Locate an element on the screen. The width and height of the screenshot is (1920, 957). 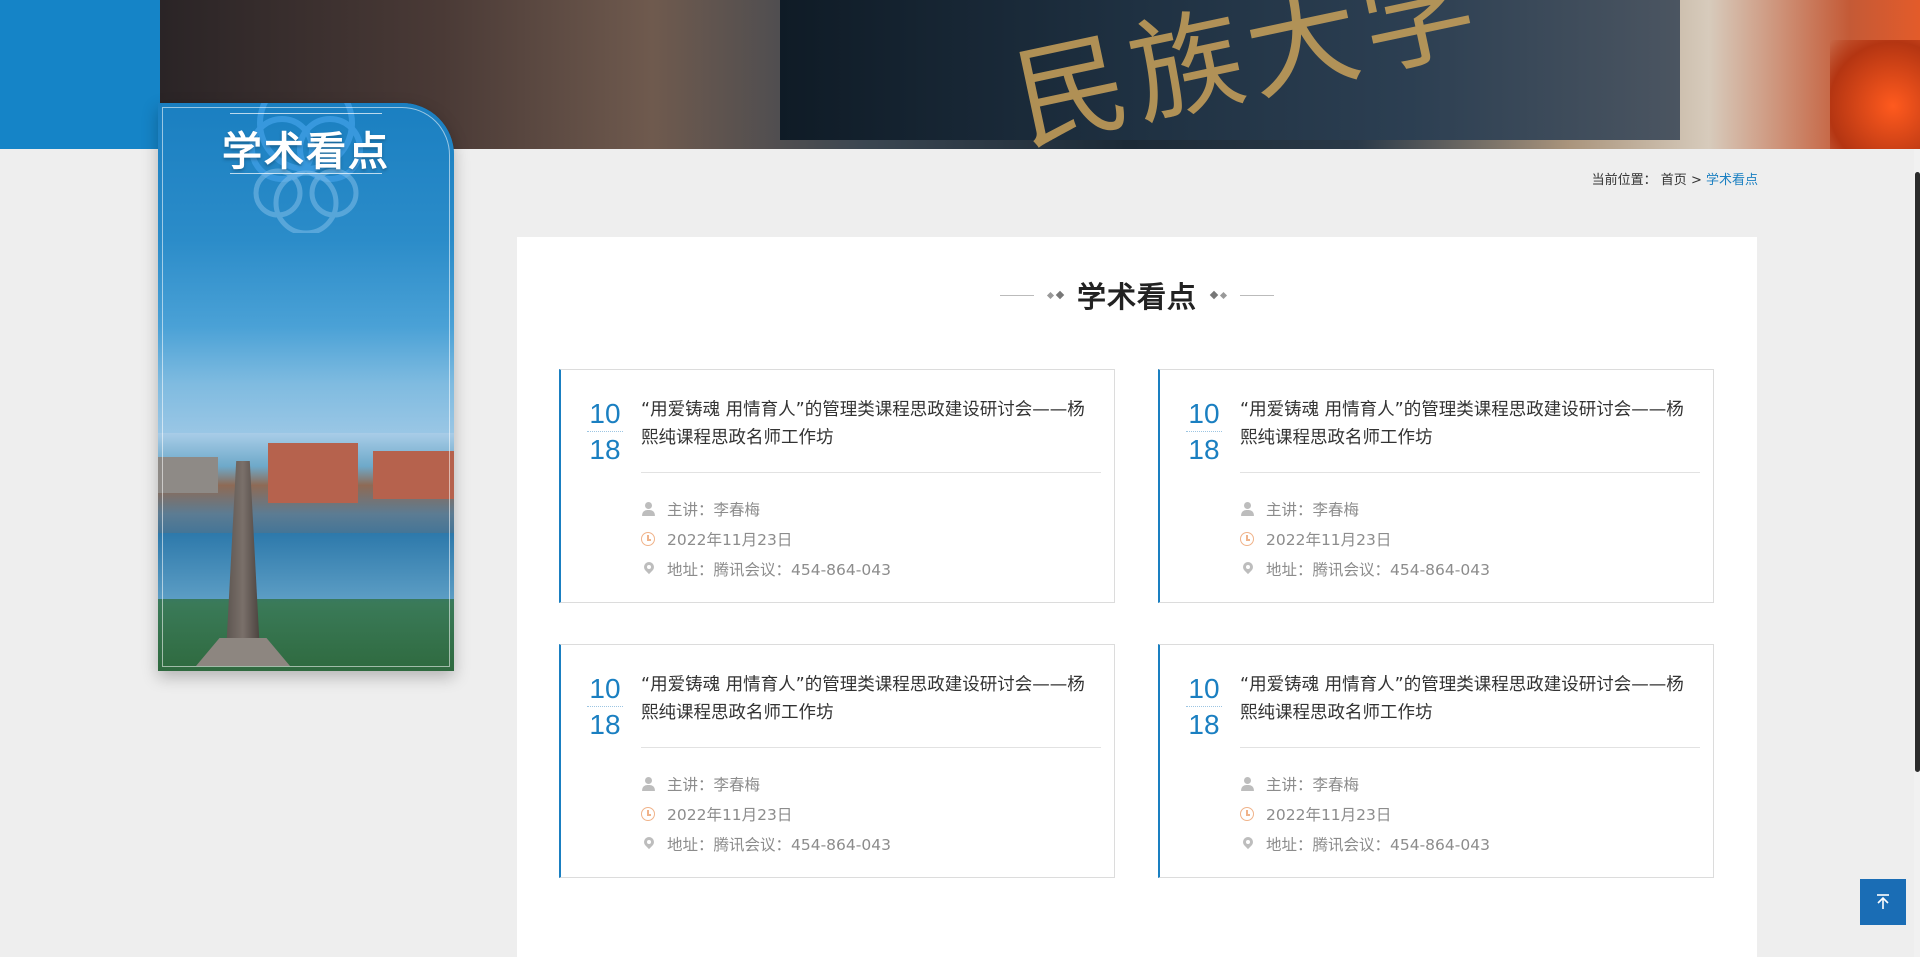
section-heading: 学术看点 is located at coordinates (1137, 295).